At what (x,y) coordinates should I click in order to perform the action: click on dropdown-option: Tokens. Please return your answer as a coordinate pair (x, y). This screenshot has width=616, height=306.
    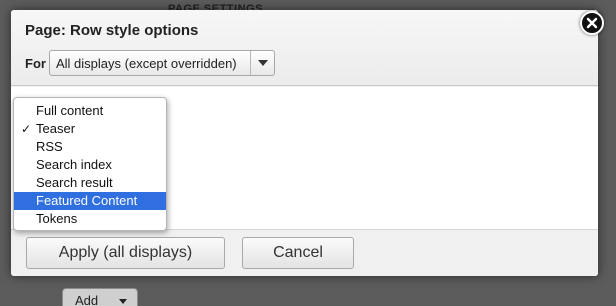
    Looking at the image, I should click on (90, 219).